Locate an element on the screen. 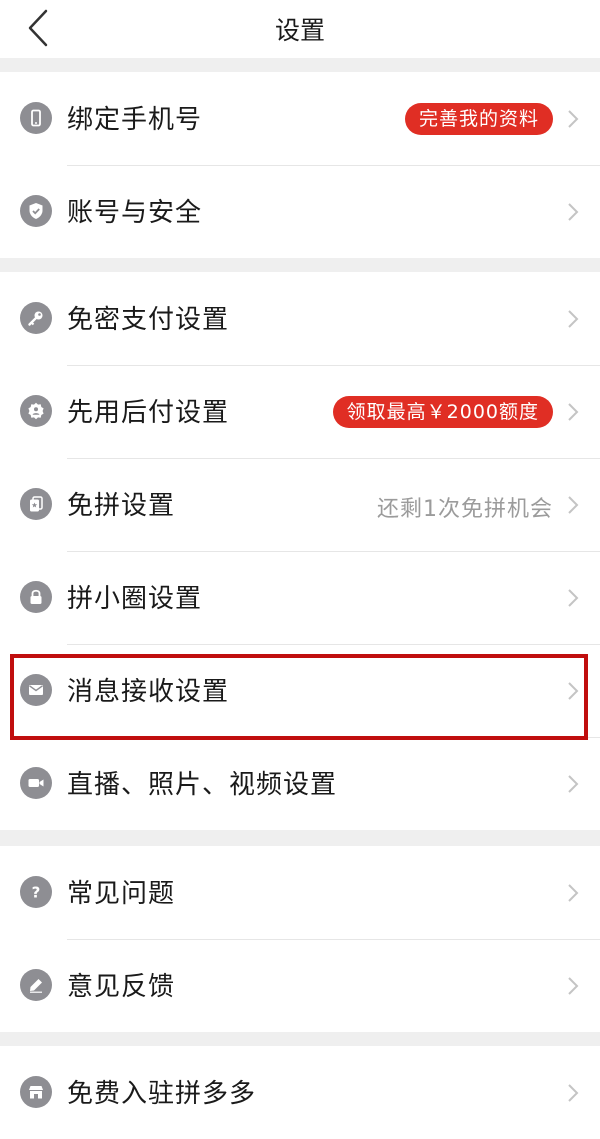 The width and height of the screenshot is (600, 1139). key-icon is located at coordinates (36, 318).